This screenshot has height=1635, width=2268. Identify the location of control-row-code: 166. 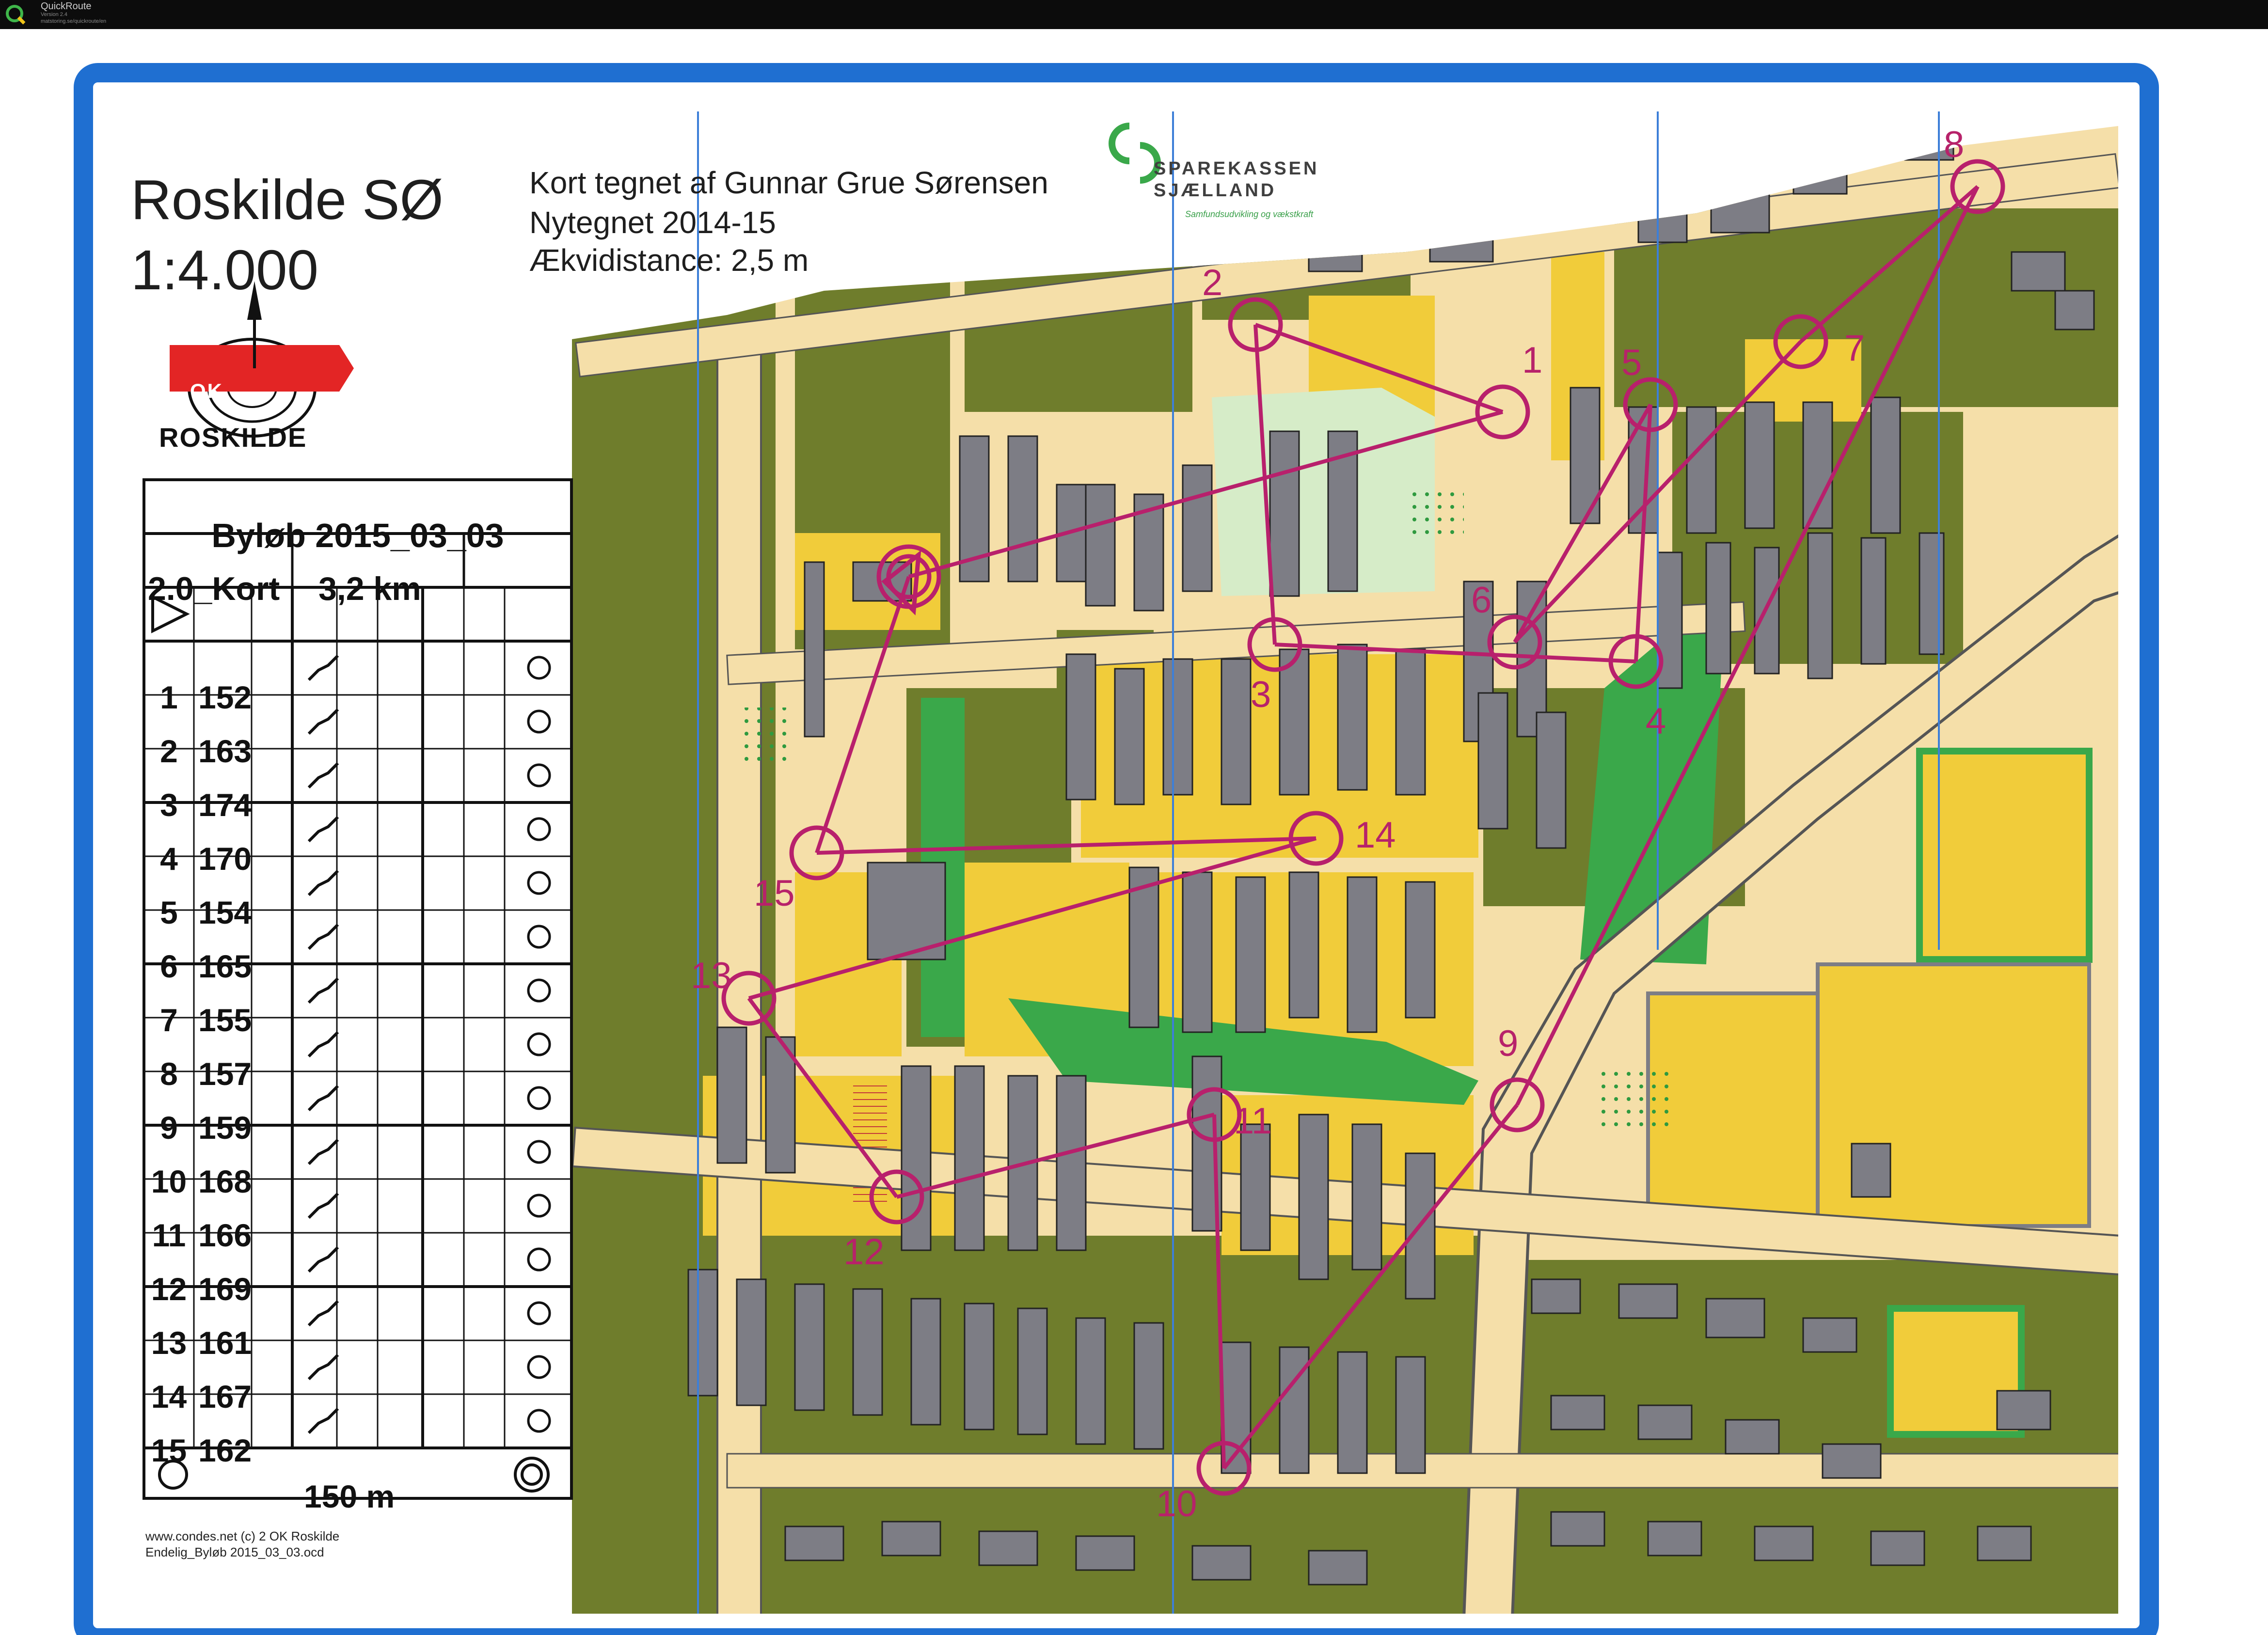
(225, 1235).